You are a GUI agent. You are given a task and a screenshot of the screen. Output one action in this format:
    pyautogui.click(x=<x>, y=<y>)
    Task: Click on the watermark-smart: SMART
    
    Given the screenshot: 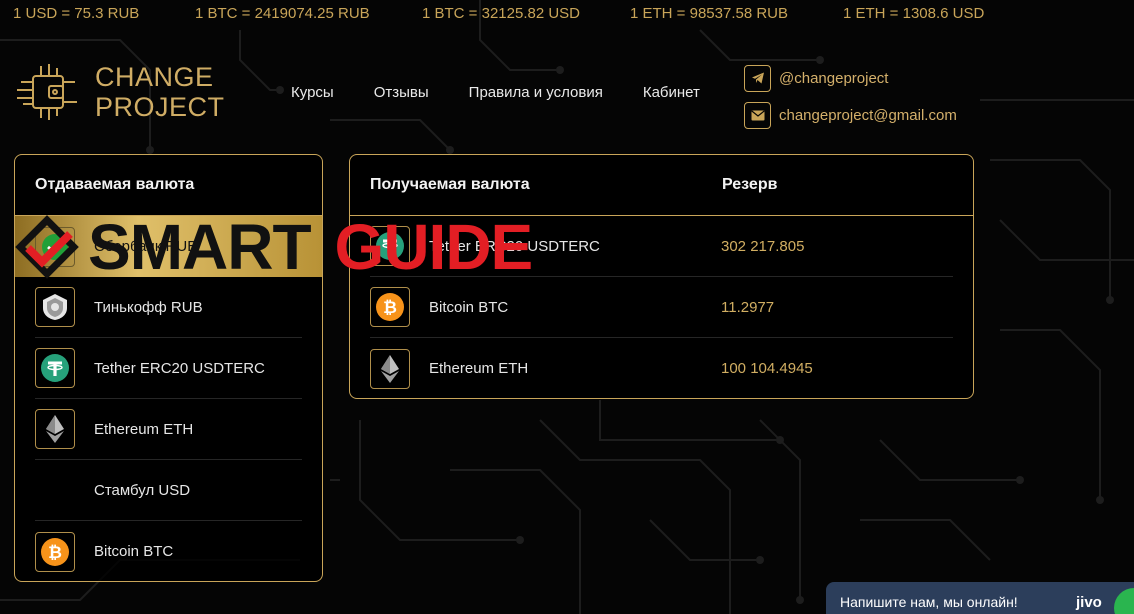 What is the action you would take?
    pyautogui.click(x=200, y=247)
    